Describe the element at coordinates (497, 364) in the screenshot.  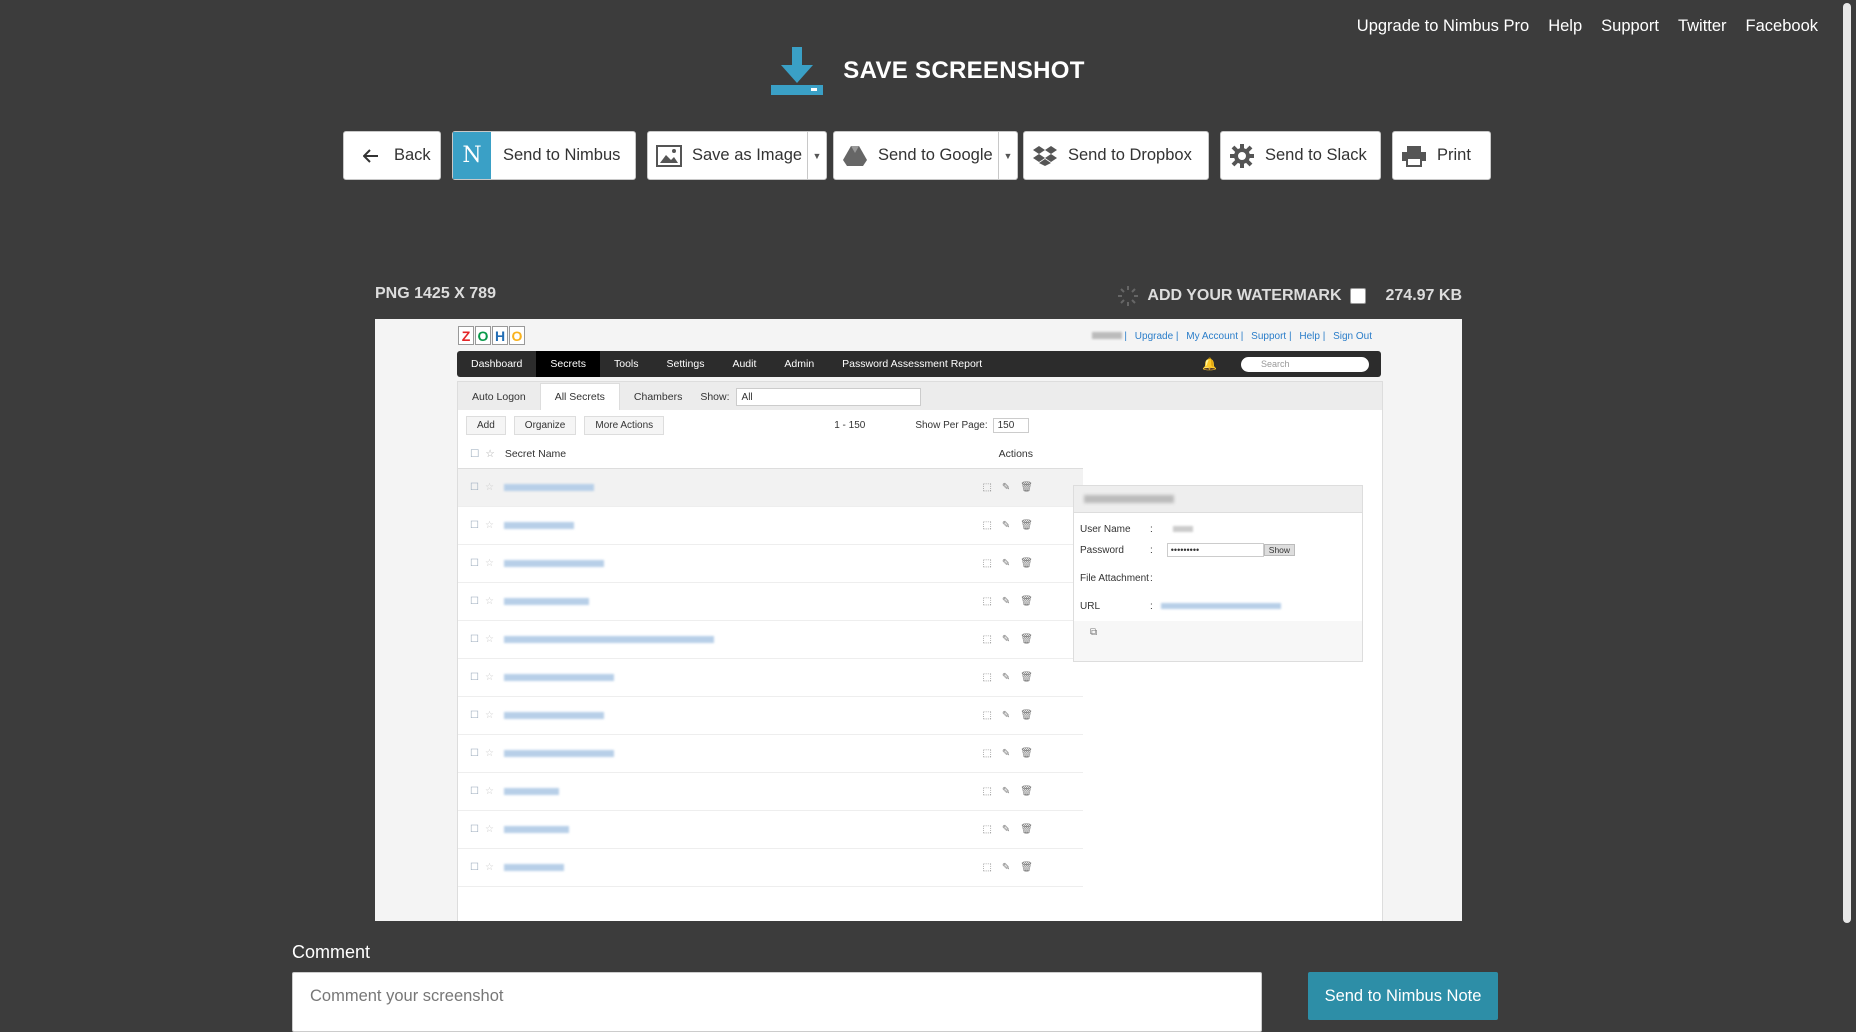
I see `preview-nav-item: Dashboard` at that location.